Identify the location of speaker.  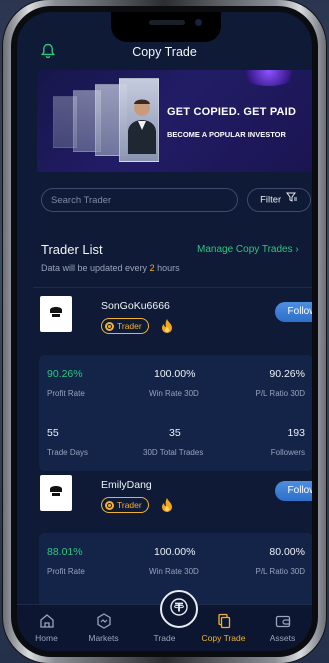
(167, 22).